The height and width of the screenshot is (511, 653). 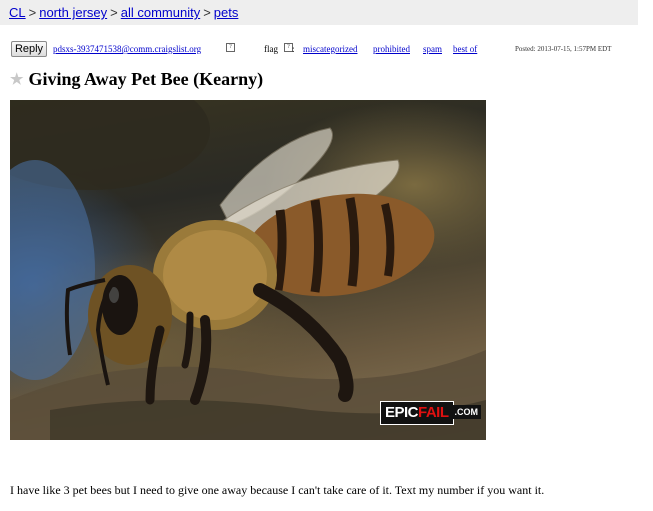 I want to click on posting-title: ★ Giving Away Pet Bee (Kearny), so click(x=136, y=79).